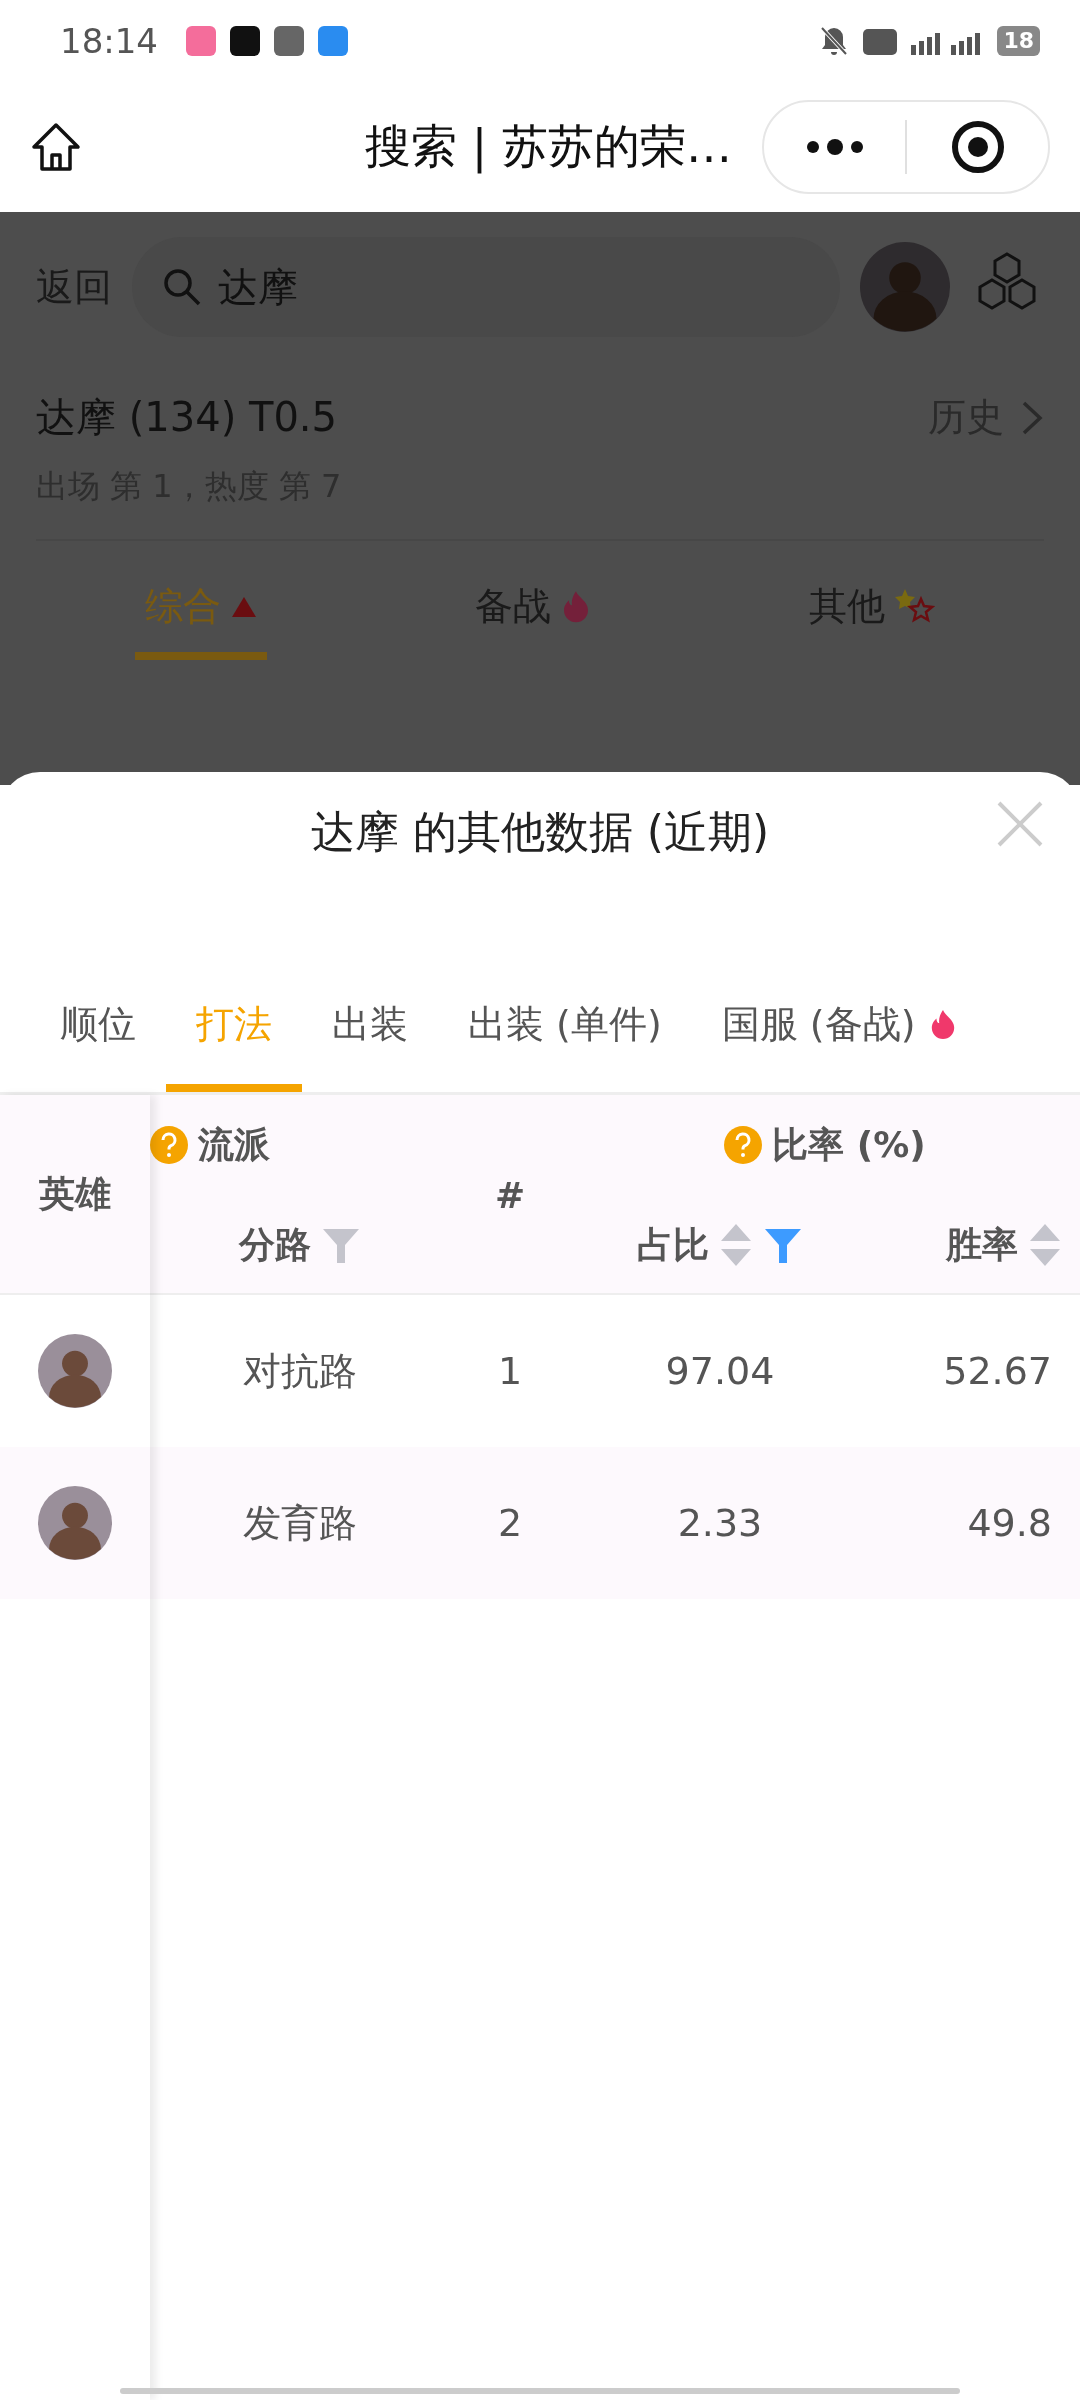 The width and height of the screenshot is (1080, 2400). What do you see at coordinates (486, 287) in the screenshot?
I see `search-field: 达摩` at bounding box center [486, 287].